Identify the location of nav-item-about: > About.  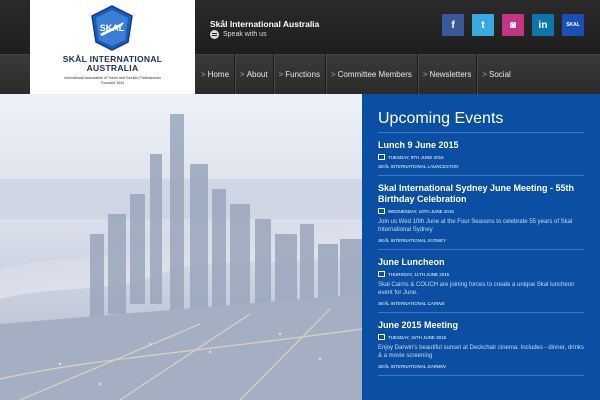
(253, 74).